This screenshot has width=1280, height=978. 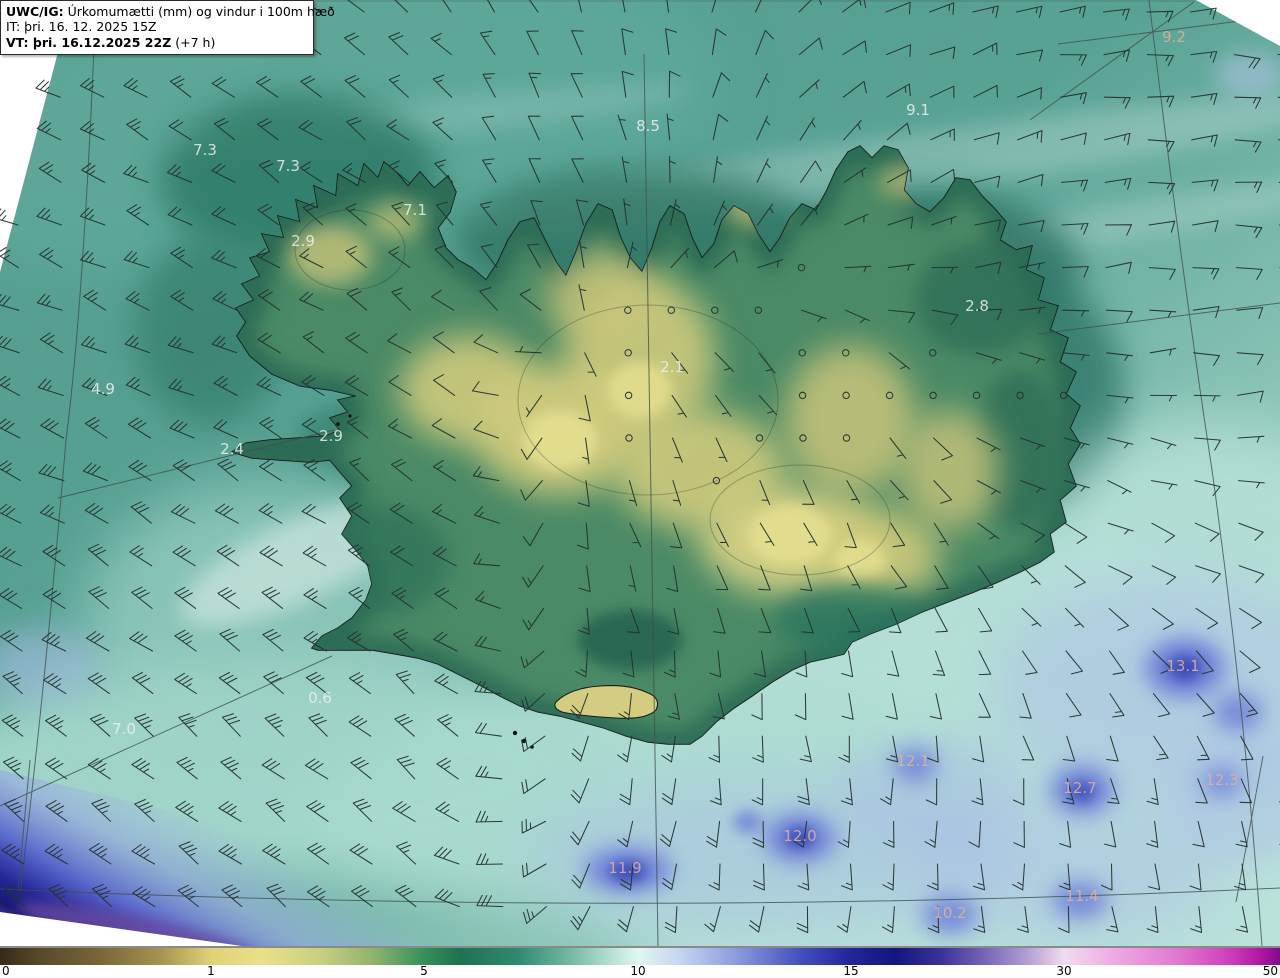 I want to click on valid-time-line: VT: þri. 16.12.2025 22Z (+7 h), so click(x=156, y=42).